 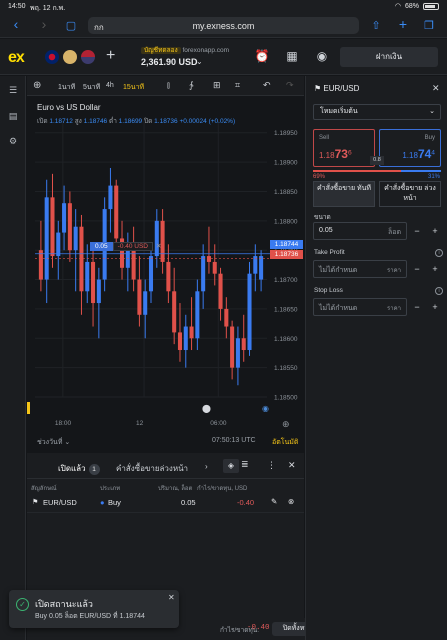 What do you see at coordinates (28, 408) in the screenshot?
I see `scroll-marker` at bounding box center [28, 408].